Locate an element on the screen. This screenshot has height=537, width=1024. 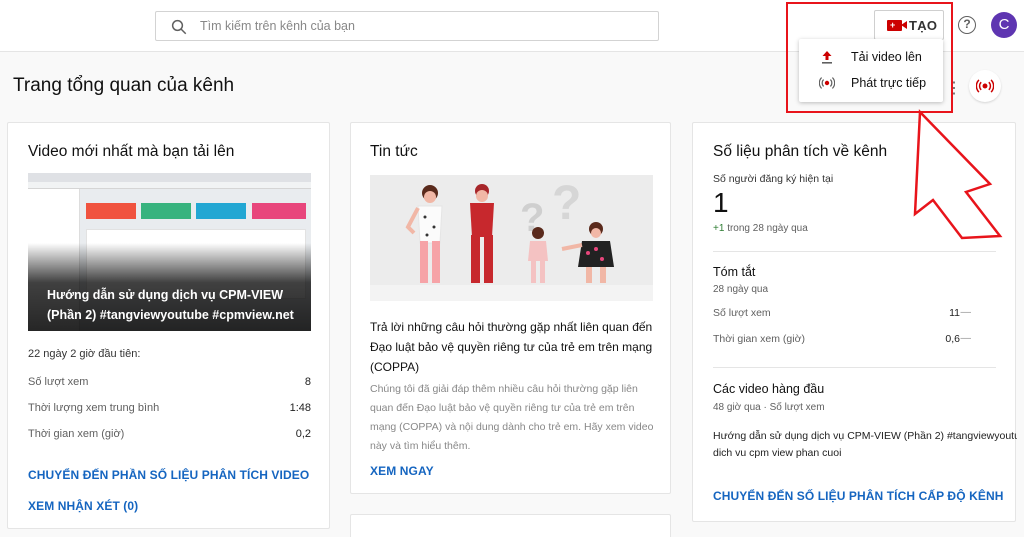
search-input is located at coordinates (420, 26).